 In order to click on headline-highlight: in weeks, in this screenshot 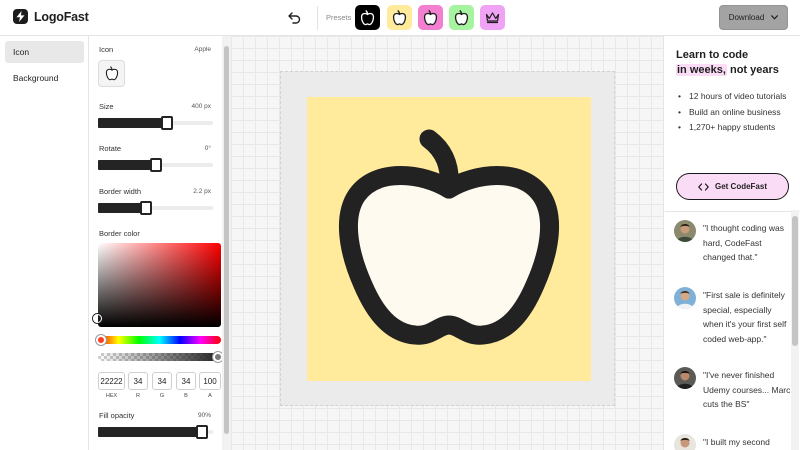, I will do `click(701, 70)`.